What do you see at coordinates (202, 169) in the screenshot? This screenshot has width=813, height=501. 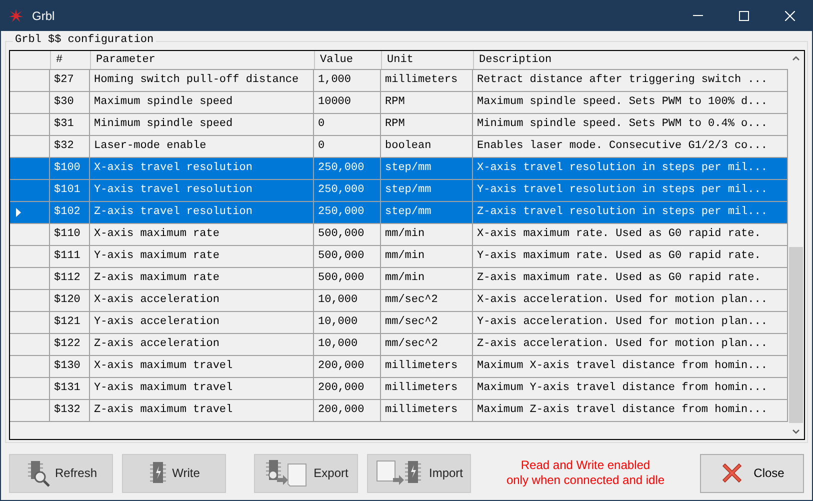 I see `table-cell: X-axis travel resolution` at bounding box center [202, 169].